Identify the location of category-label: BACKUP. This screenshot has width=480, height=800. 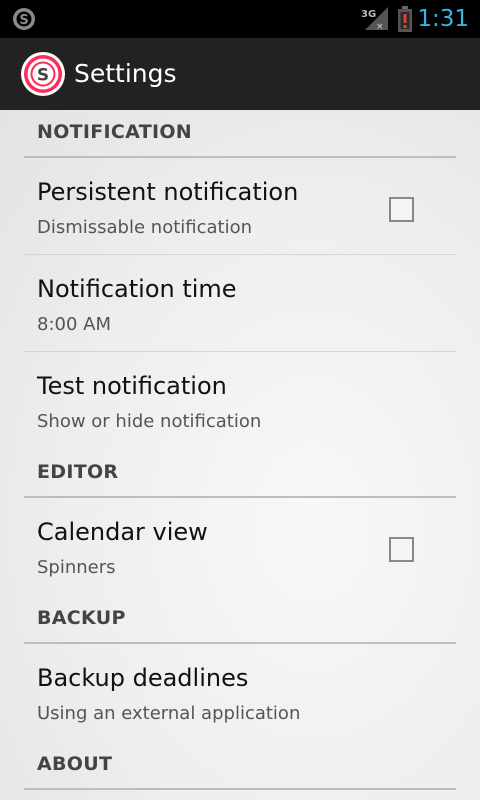
(81, 618).